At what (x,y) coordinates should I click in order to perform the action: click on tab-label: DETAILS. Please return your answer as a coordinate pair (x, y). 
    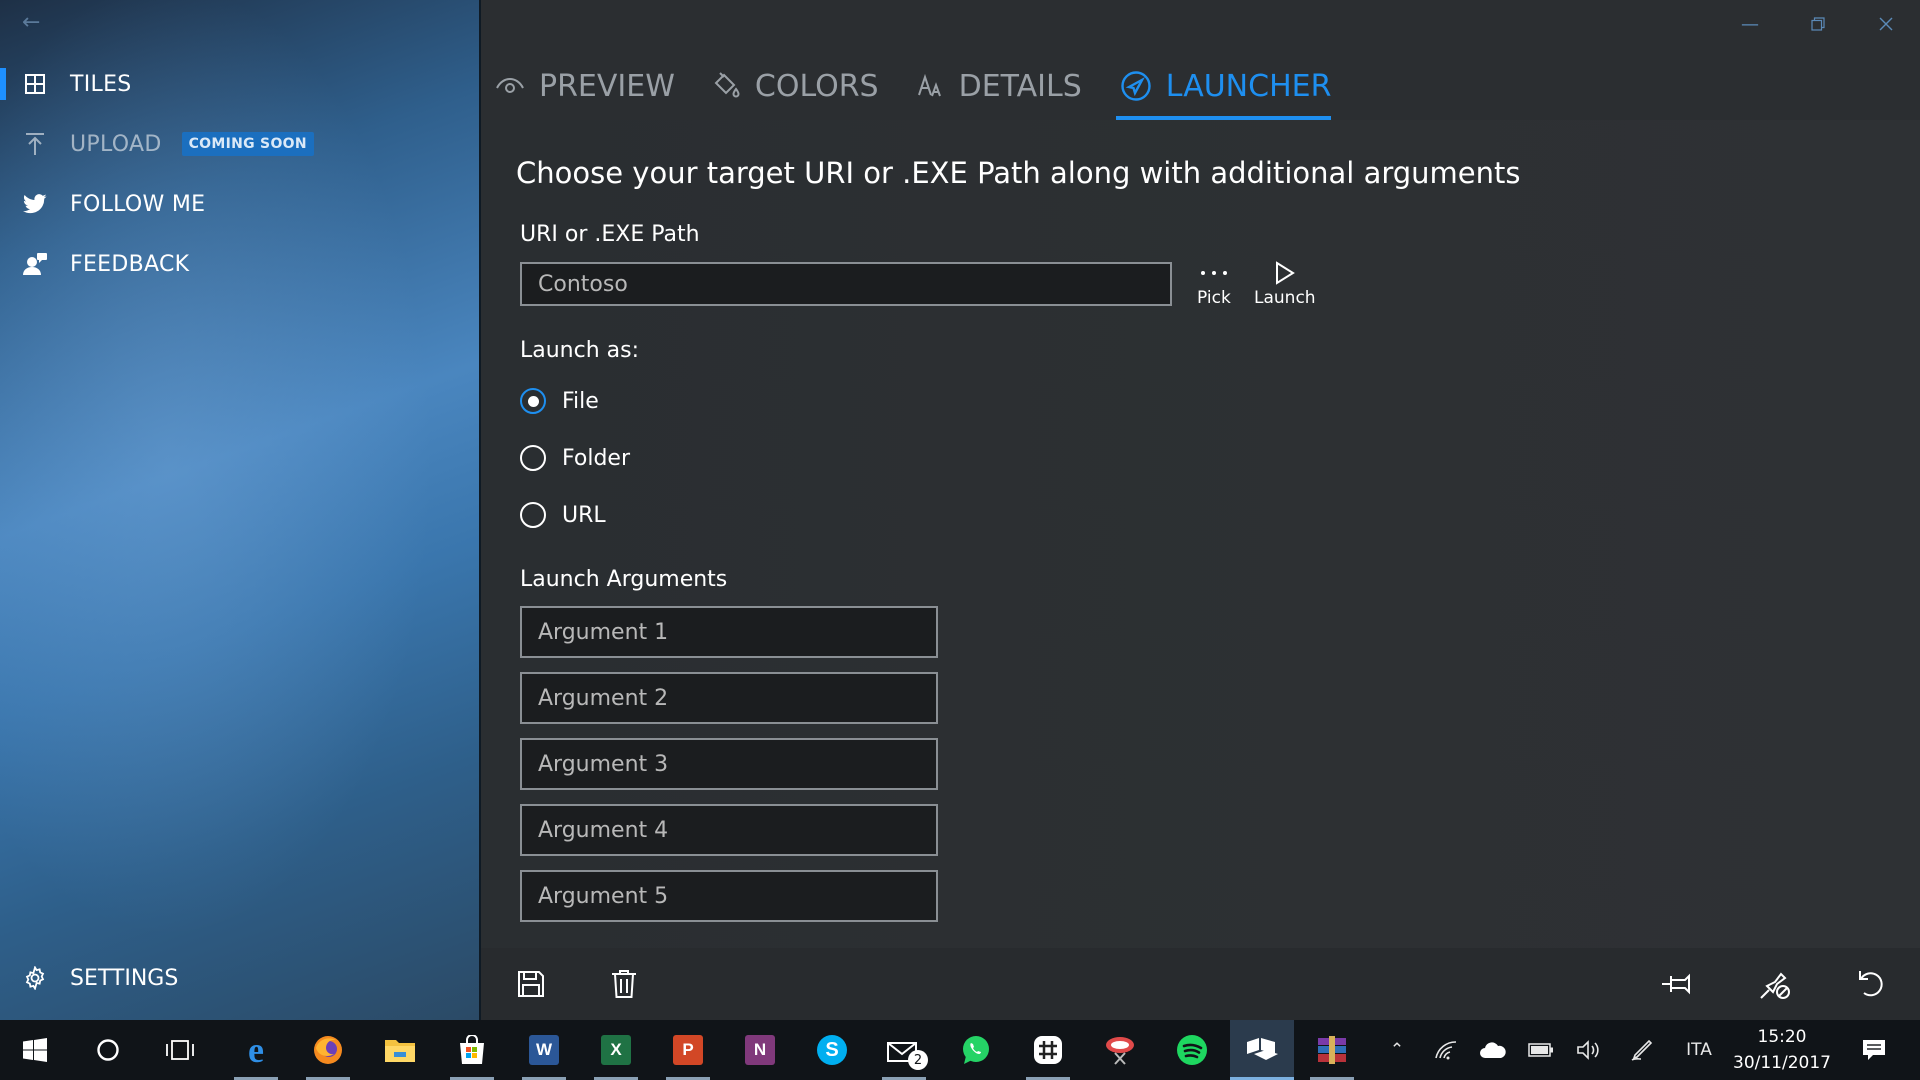
    Looking at the image, I should click on (1020, 86).